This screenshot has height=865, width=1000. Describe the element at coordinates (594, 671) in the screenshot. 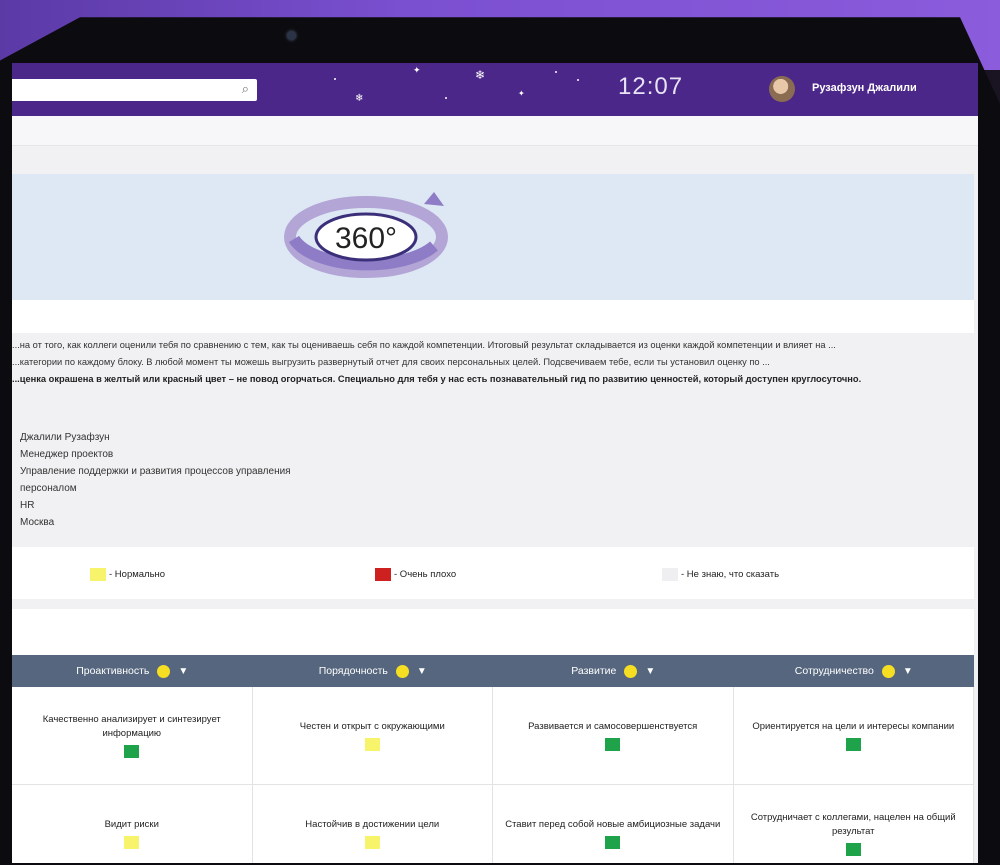

I see `column-title: Развитие` at that location.